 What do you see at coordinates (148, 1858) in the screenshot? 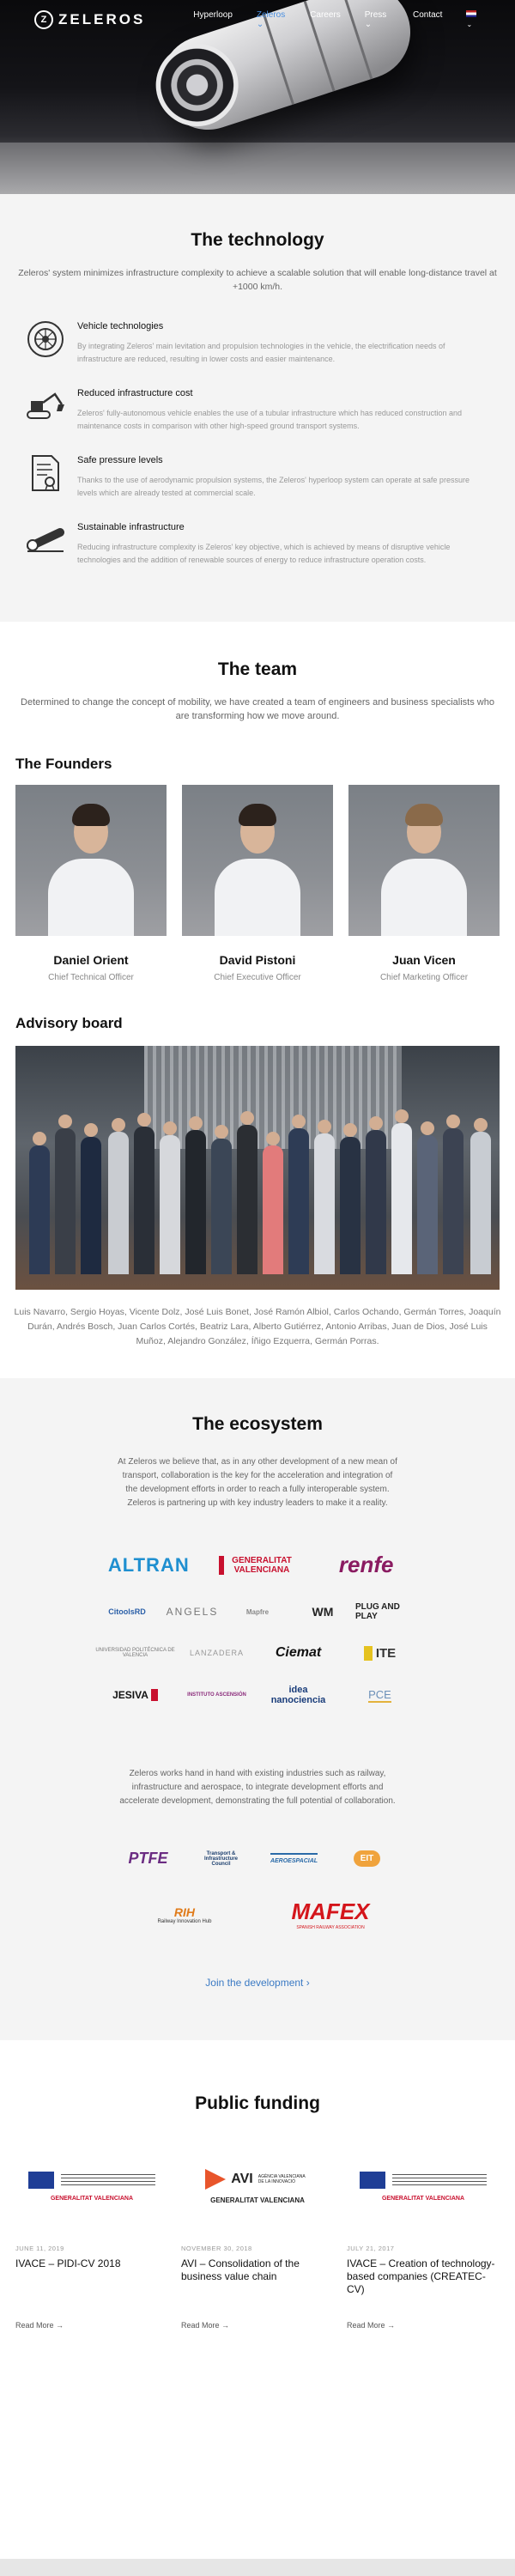
I see `ptfe-logo: PTFE` at bounding box center [148, 1858].